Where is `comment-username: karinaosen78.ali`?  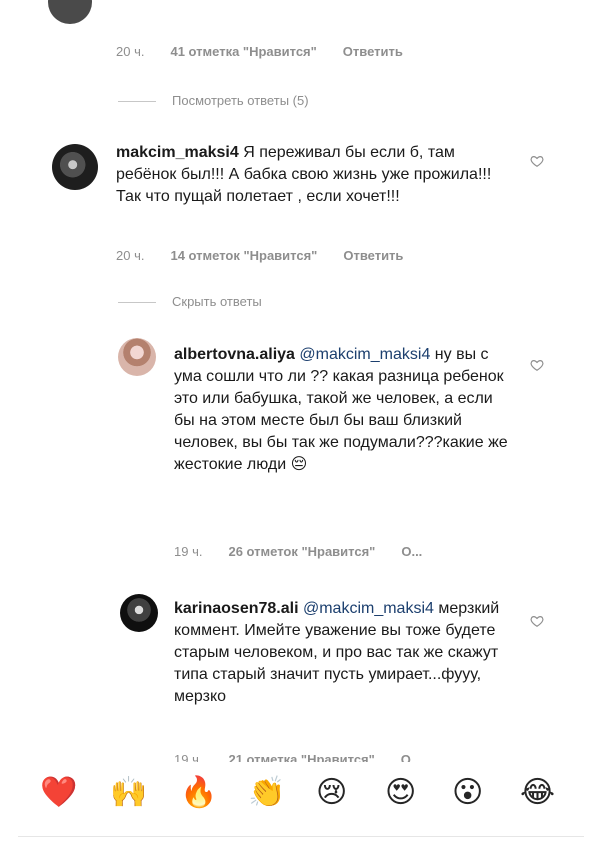
comment-username: karinaosen78.ali is located at coordinates (236, 608).